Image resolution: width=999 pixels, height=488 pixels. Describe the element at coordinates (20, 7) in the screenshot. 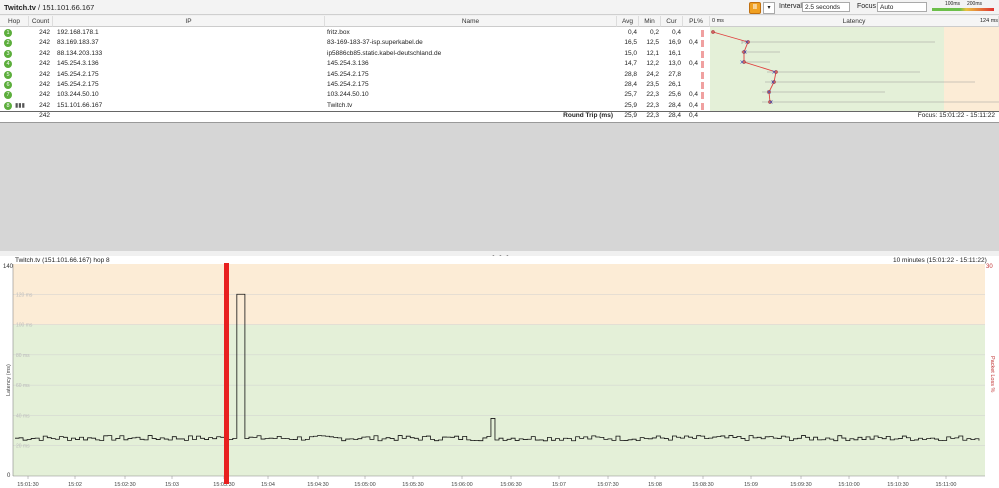

I see `target-name: Twitch.tv` at that location.